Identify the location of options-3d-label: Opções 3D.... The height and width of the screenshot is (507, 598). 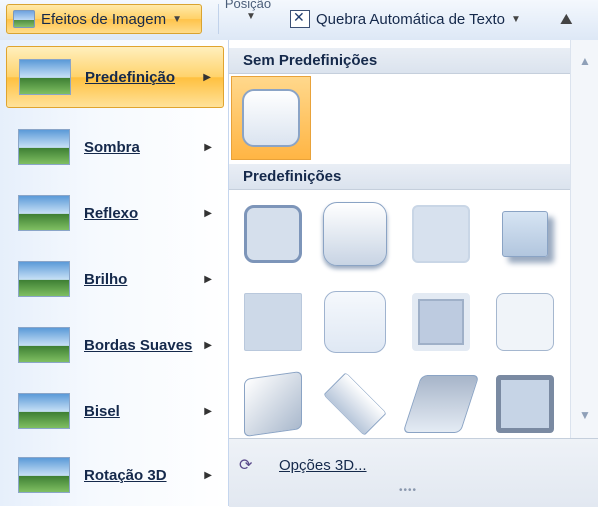
(323, 465).